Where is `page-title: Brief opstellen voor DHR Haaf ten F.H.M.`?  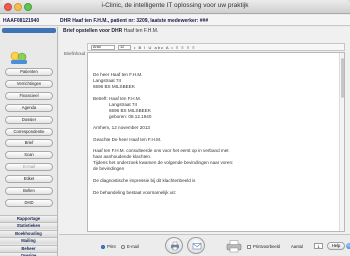 page-title: Brief opstellen voor DHR Haaf ten F.H.M. is located at coordinates (110, 31).